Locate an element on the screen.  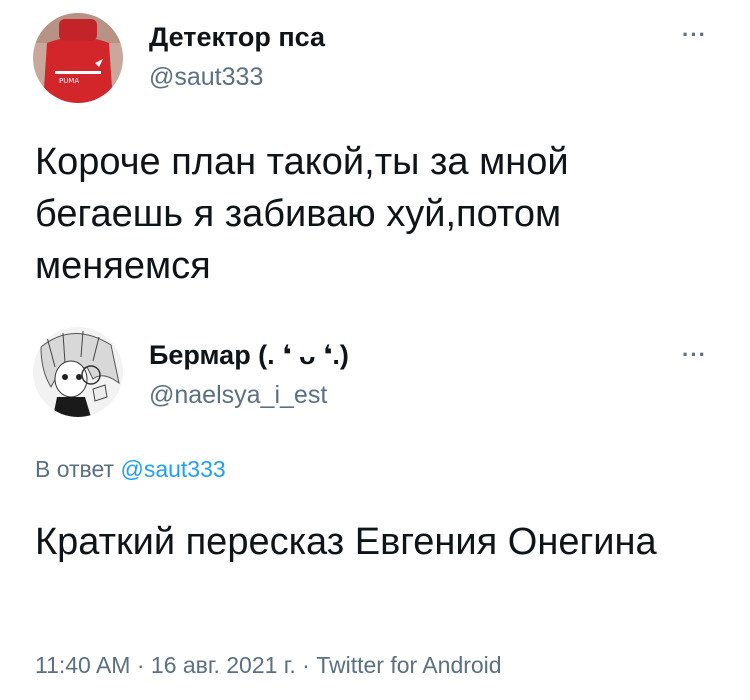
svg-text: PUMA is located at coordinates (69, 81).